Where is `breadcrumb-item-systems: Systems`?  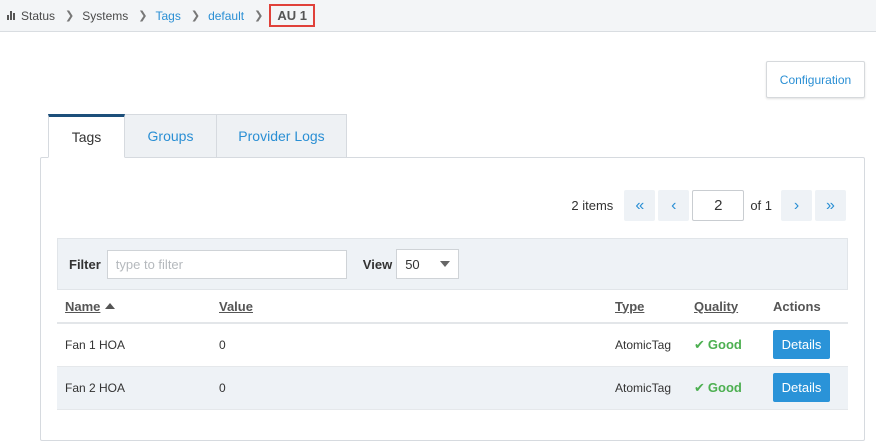 breadcrumb-item-systems: Systems is located at coordinates (105, 16).